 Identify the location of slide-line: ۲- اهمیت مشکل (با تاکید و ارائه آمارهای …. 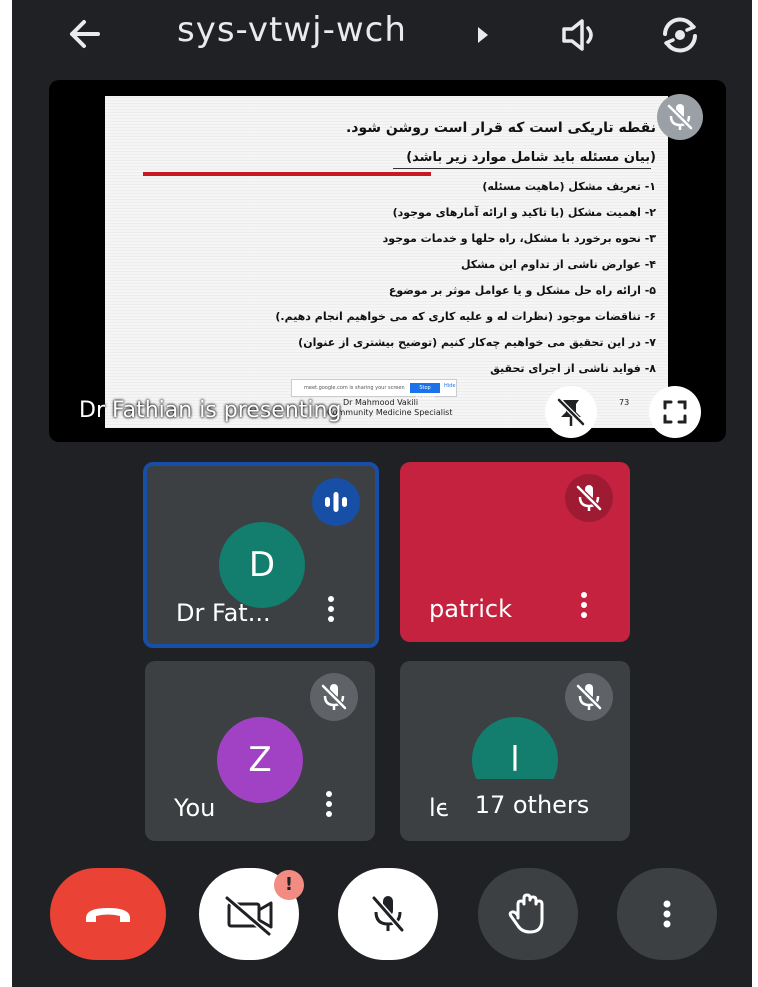
(524, 212).